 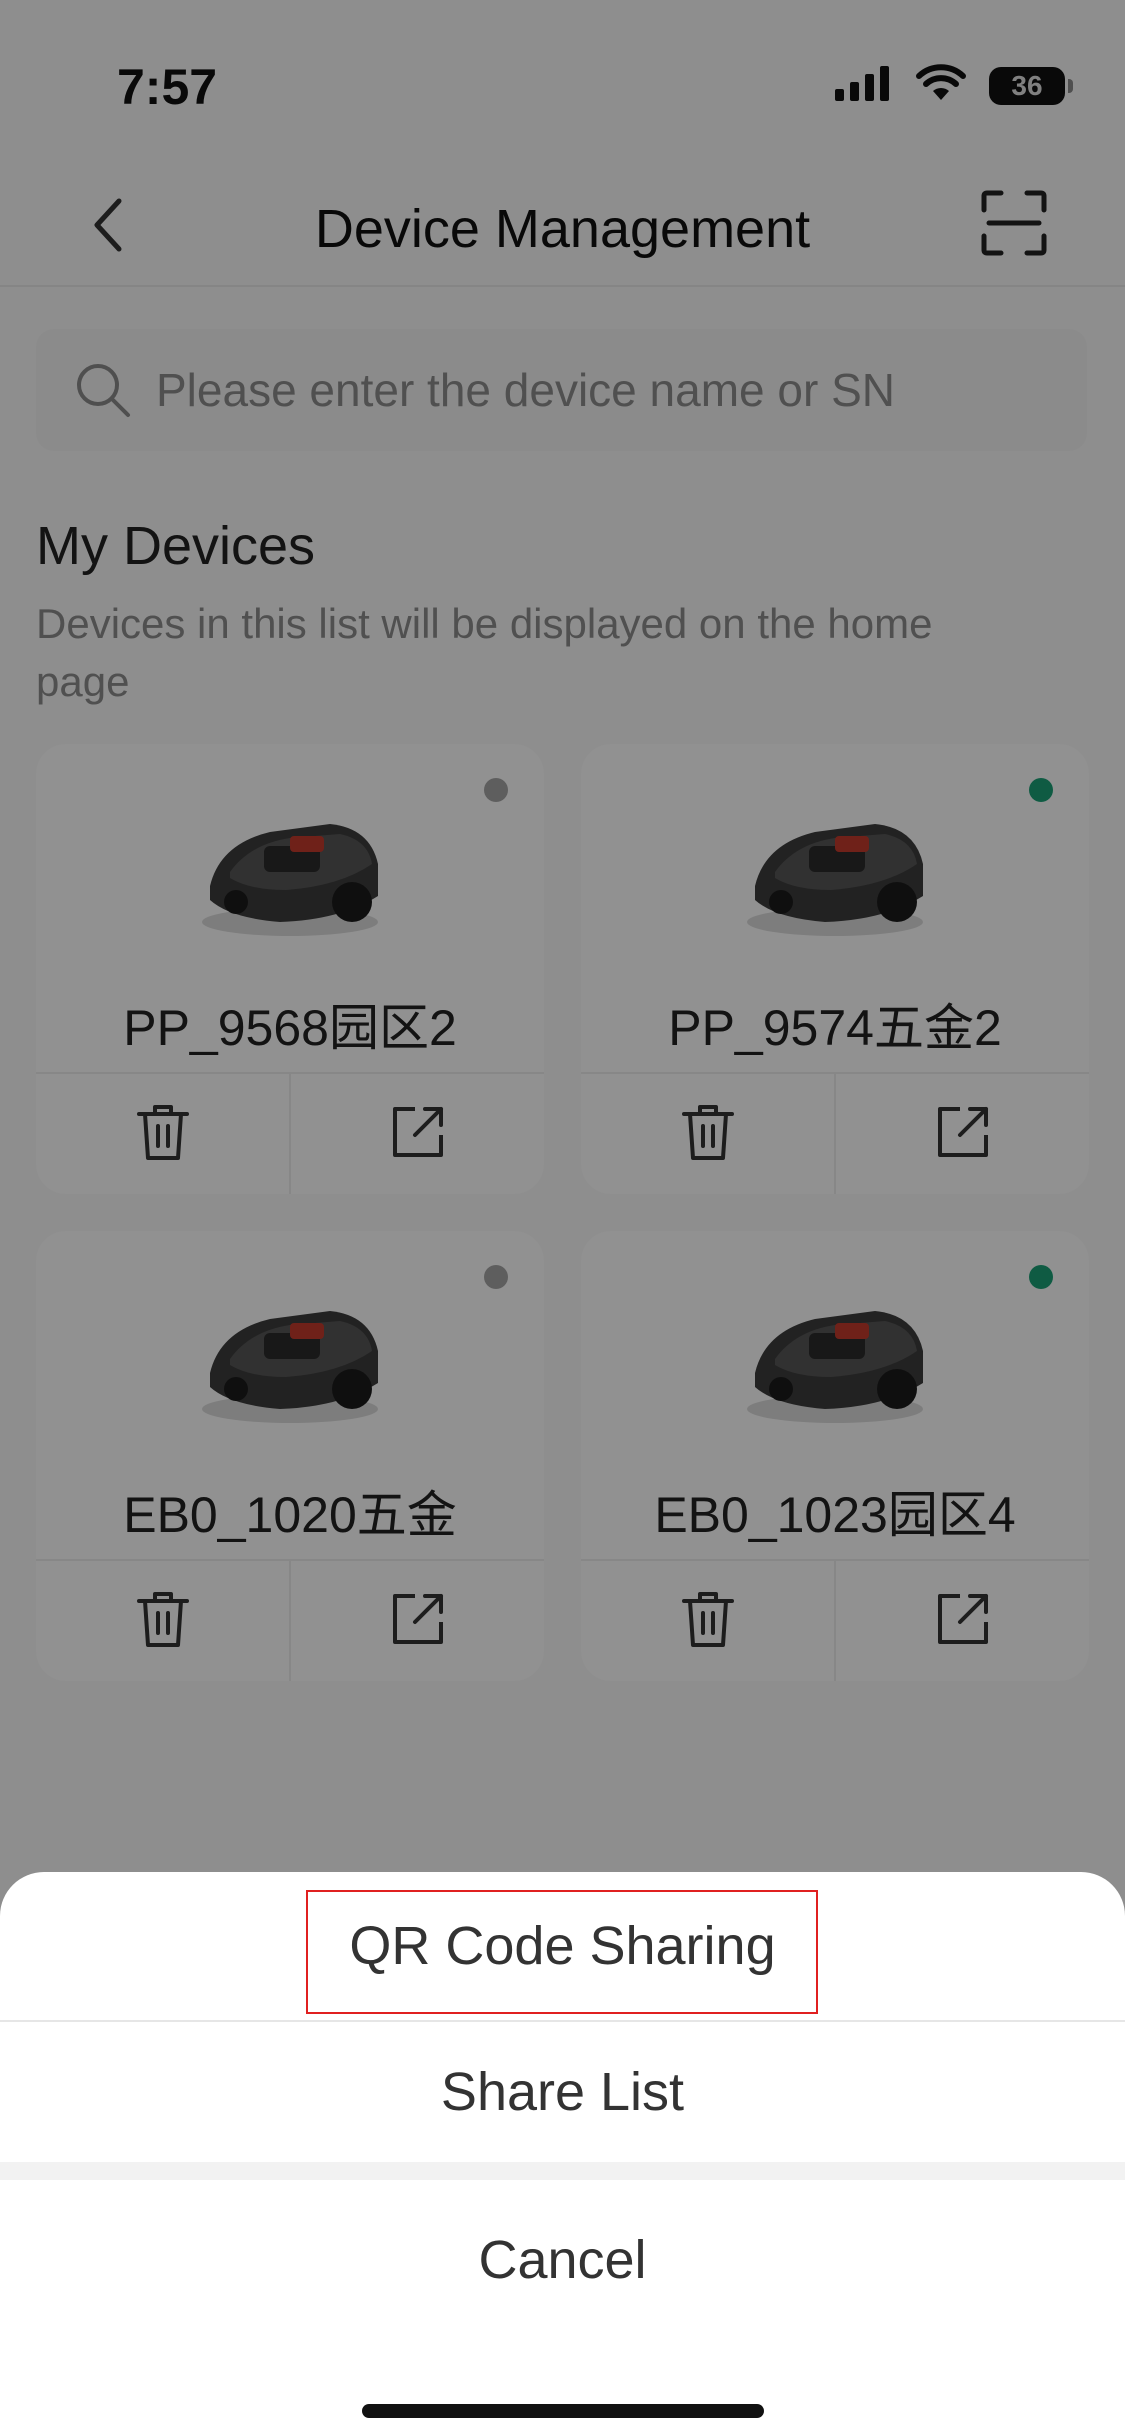 What do you see at coordinates (562, 1952) in the screenshot?
I see `highlight-frame` at bounding box center [562, 1952].